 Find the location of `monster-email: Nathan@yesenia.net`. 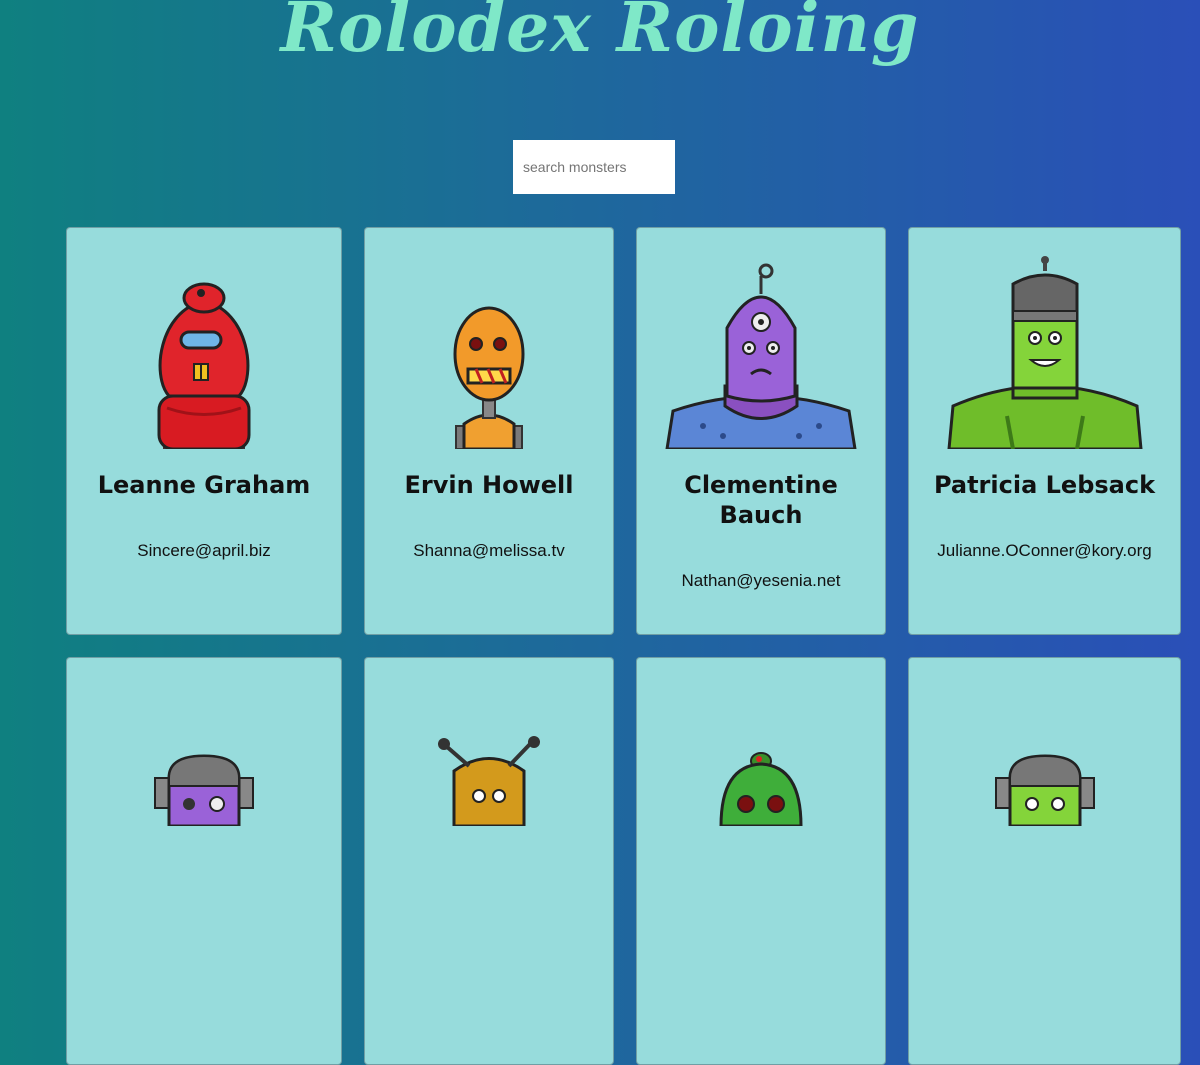

monster-email: Nathan@yesenia.net is located at coordinates (761, 580).